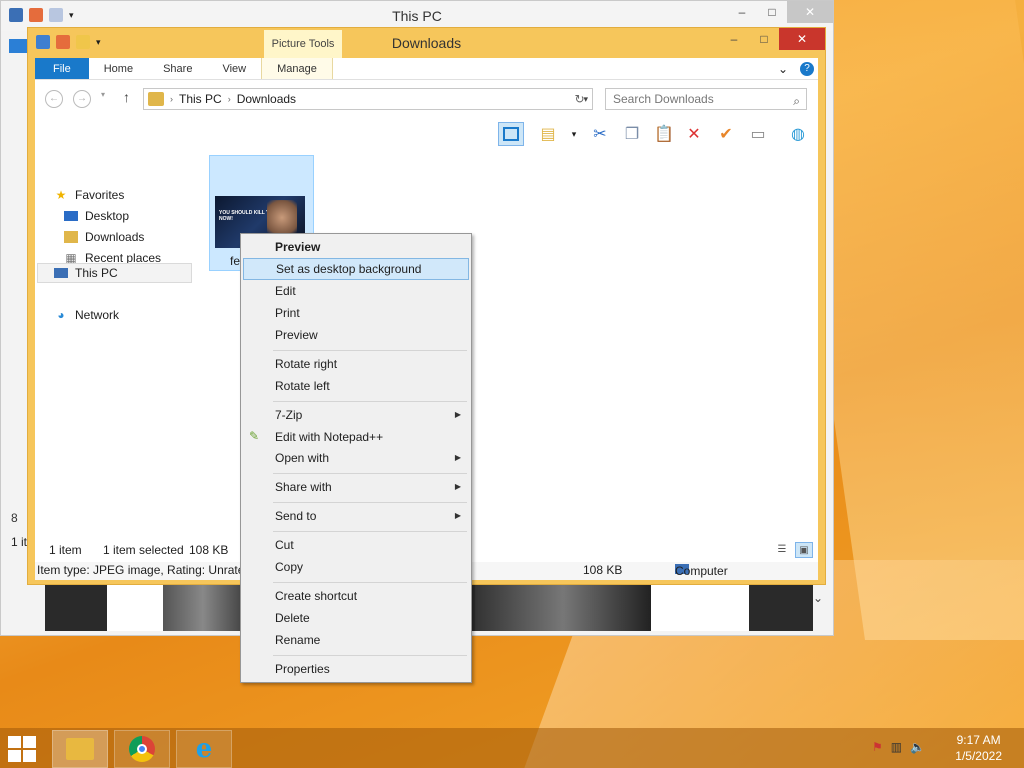  What do you see at coordinates (356, 386) in the screenshot?
I see `menu-item-rotate-left: Rotate left` at bounding box center [356, 386].